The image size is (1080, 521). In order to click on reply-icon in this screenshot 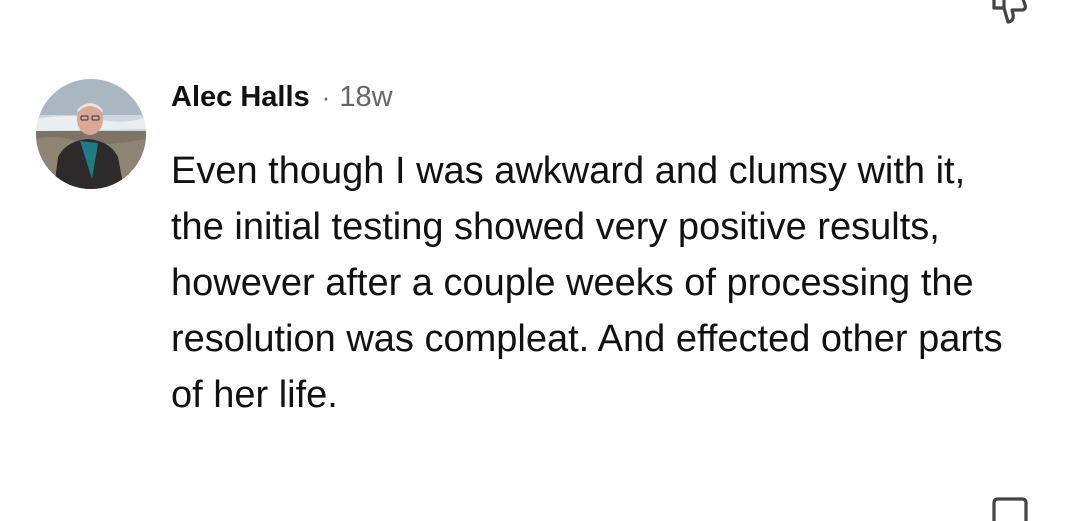, I will do `click(1010, 509)`.